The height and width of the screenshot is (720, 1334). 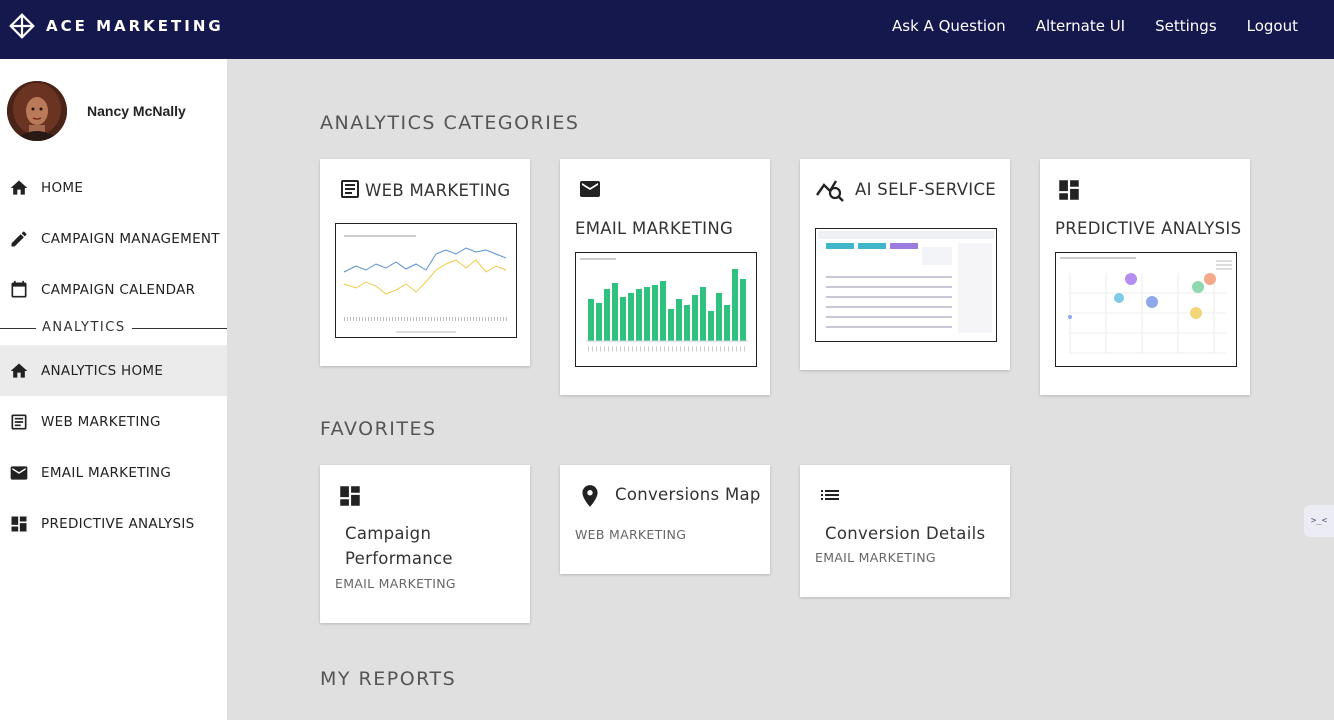 What do you see at coordinates (450, 123) in the screenshot?
I see `analytics-categories-heading: ANALYTICS CATEGORIES` at bounding box center [450, 123].